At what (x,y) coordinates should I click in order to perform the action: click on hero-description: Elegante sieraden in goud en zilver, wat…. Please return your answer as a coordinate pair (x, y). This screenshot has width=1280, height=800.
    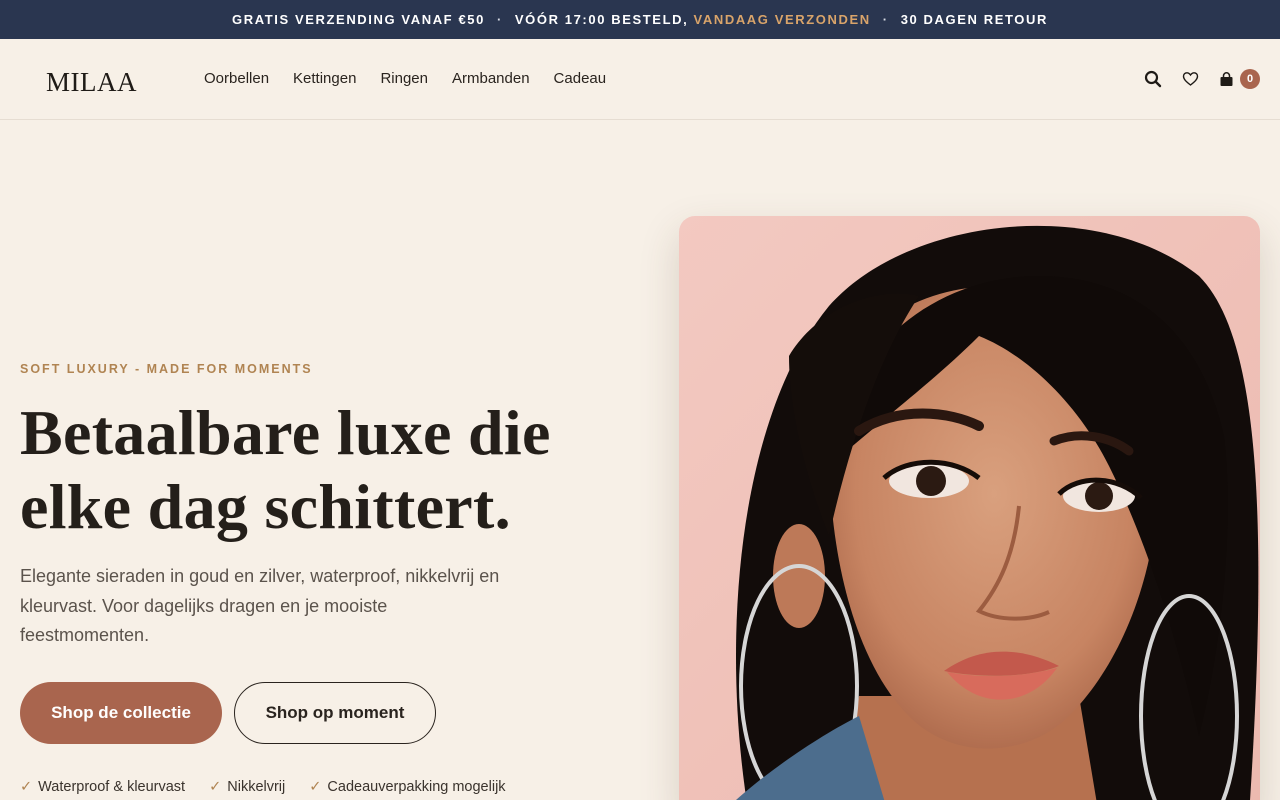
    Looking at the image, I should click on (260, 605).